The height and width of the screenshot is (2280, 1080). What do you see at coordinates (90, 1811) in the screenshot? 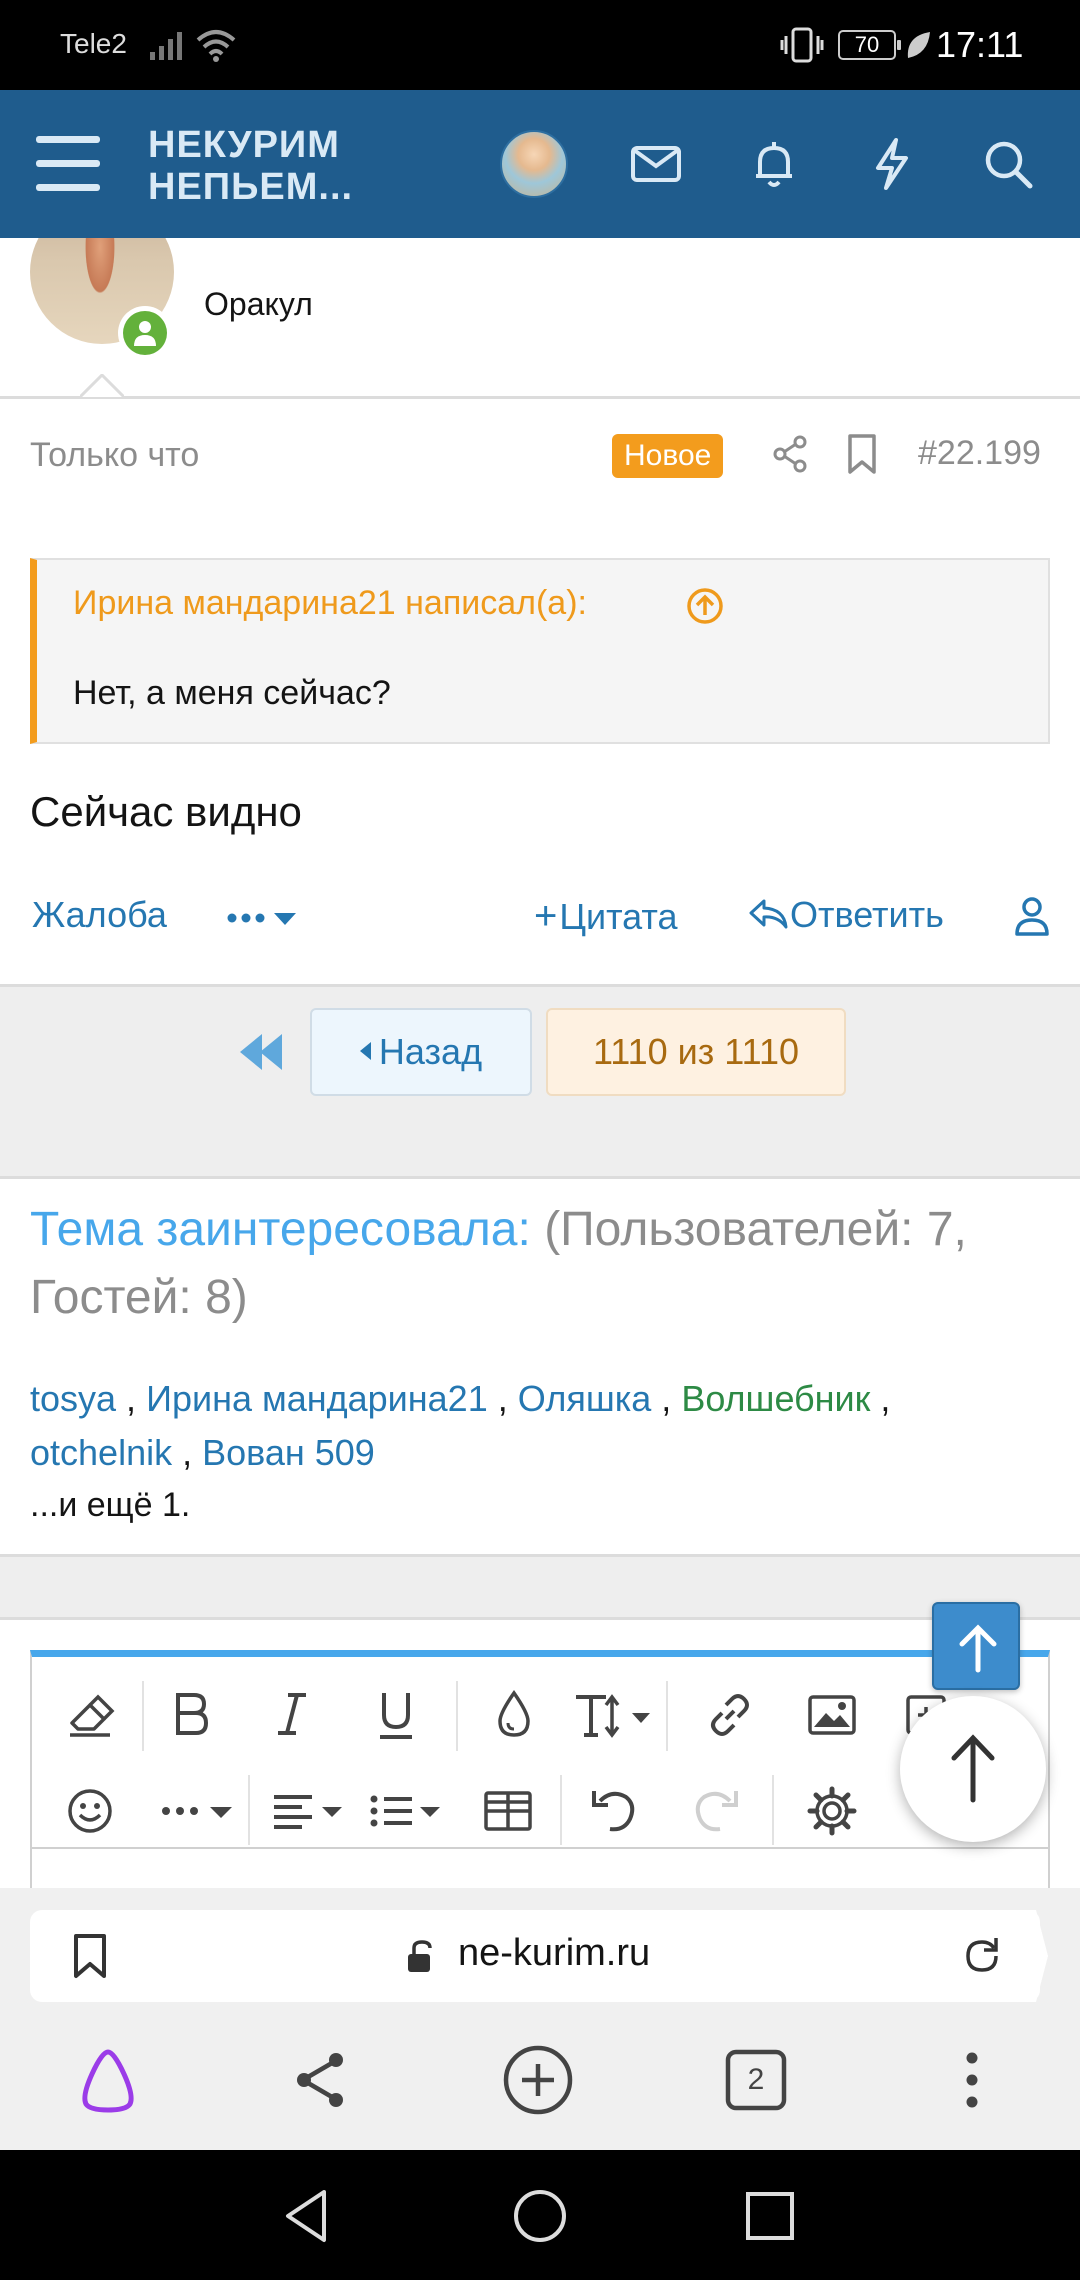
I see `emoji-icon` at bounding box center [90, 1811].